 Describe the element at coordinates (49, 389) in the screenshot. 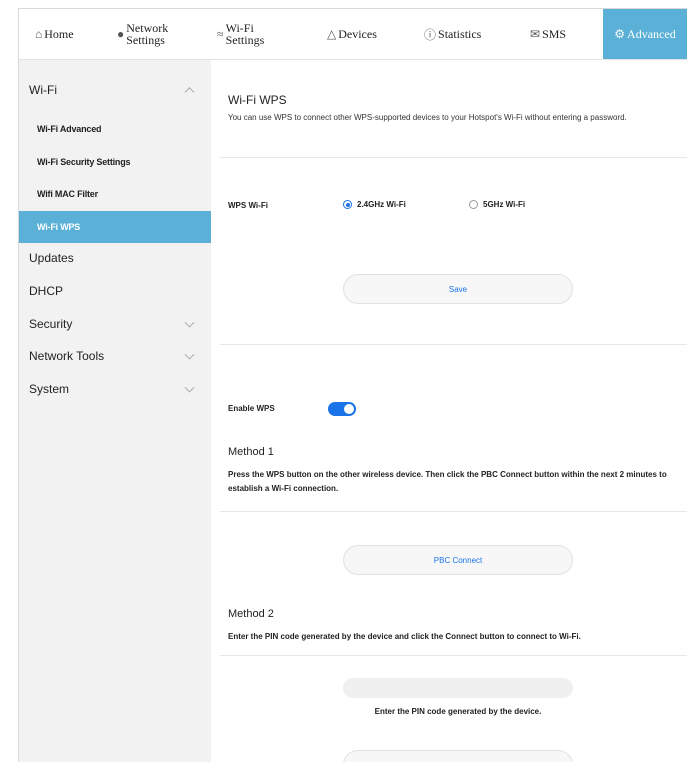

I see `sidebar-item-system-label: System` at that location.